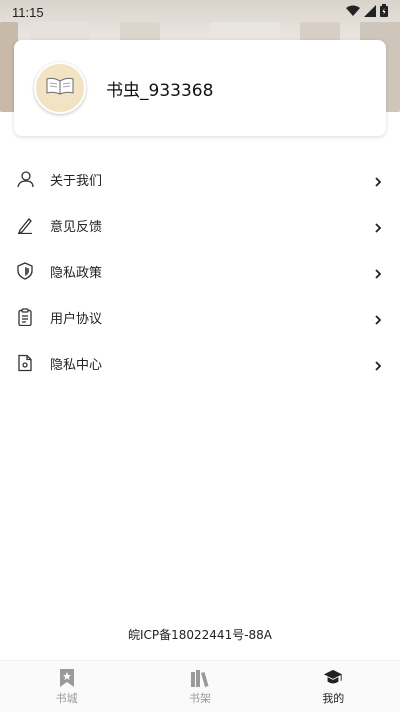  I want to click on tab-label: 我的, so click(333, 698).